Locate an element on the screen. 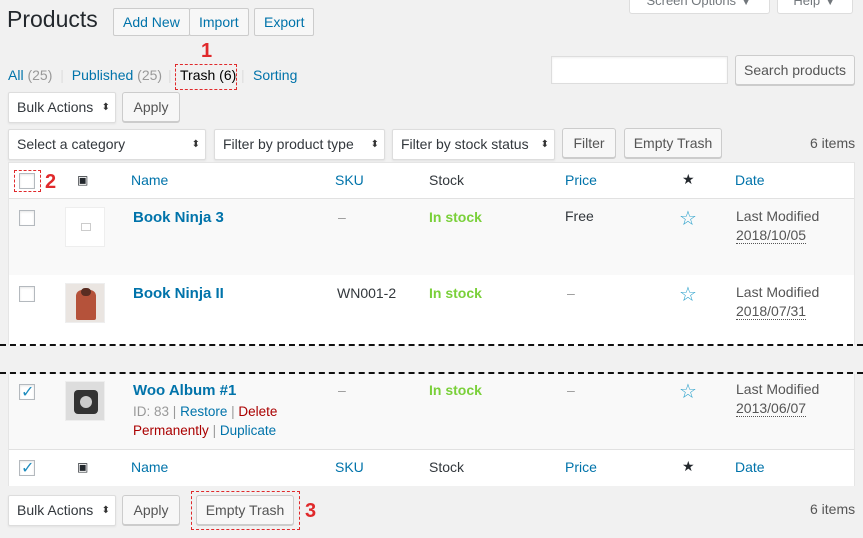 Image resolution: width=863 pixels, height=538 pixels. column-header-name: Name is located at coordinates (149, 180).